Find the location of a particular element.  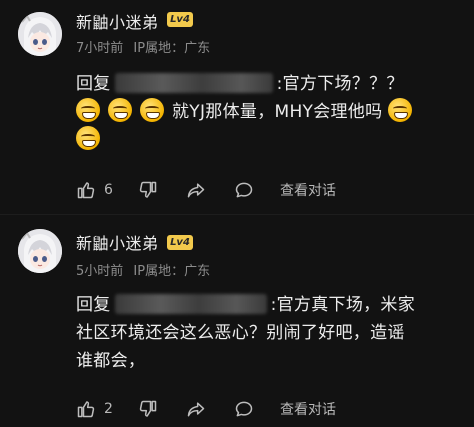

like-count: 6 is located at coordinates (108, 190).